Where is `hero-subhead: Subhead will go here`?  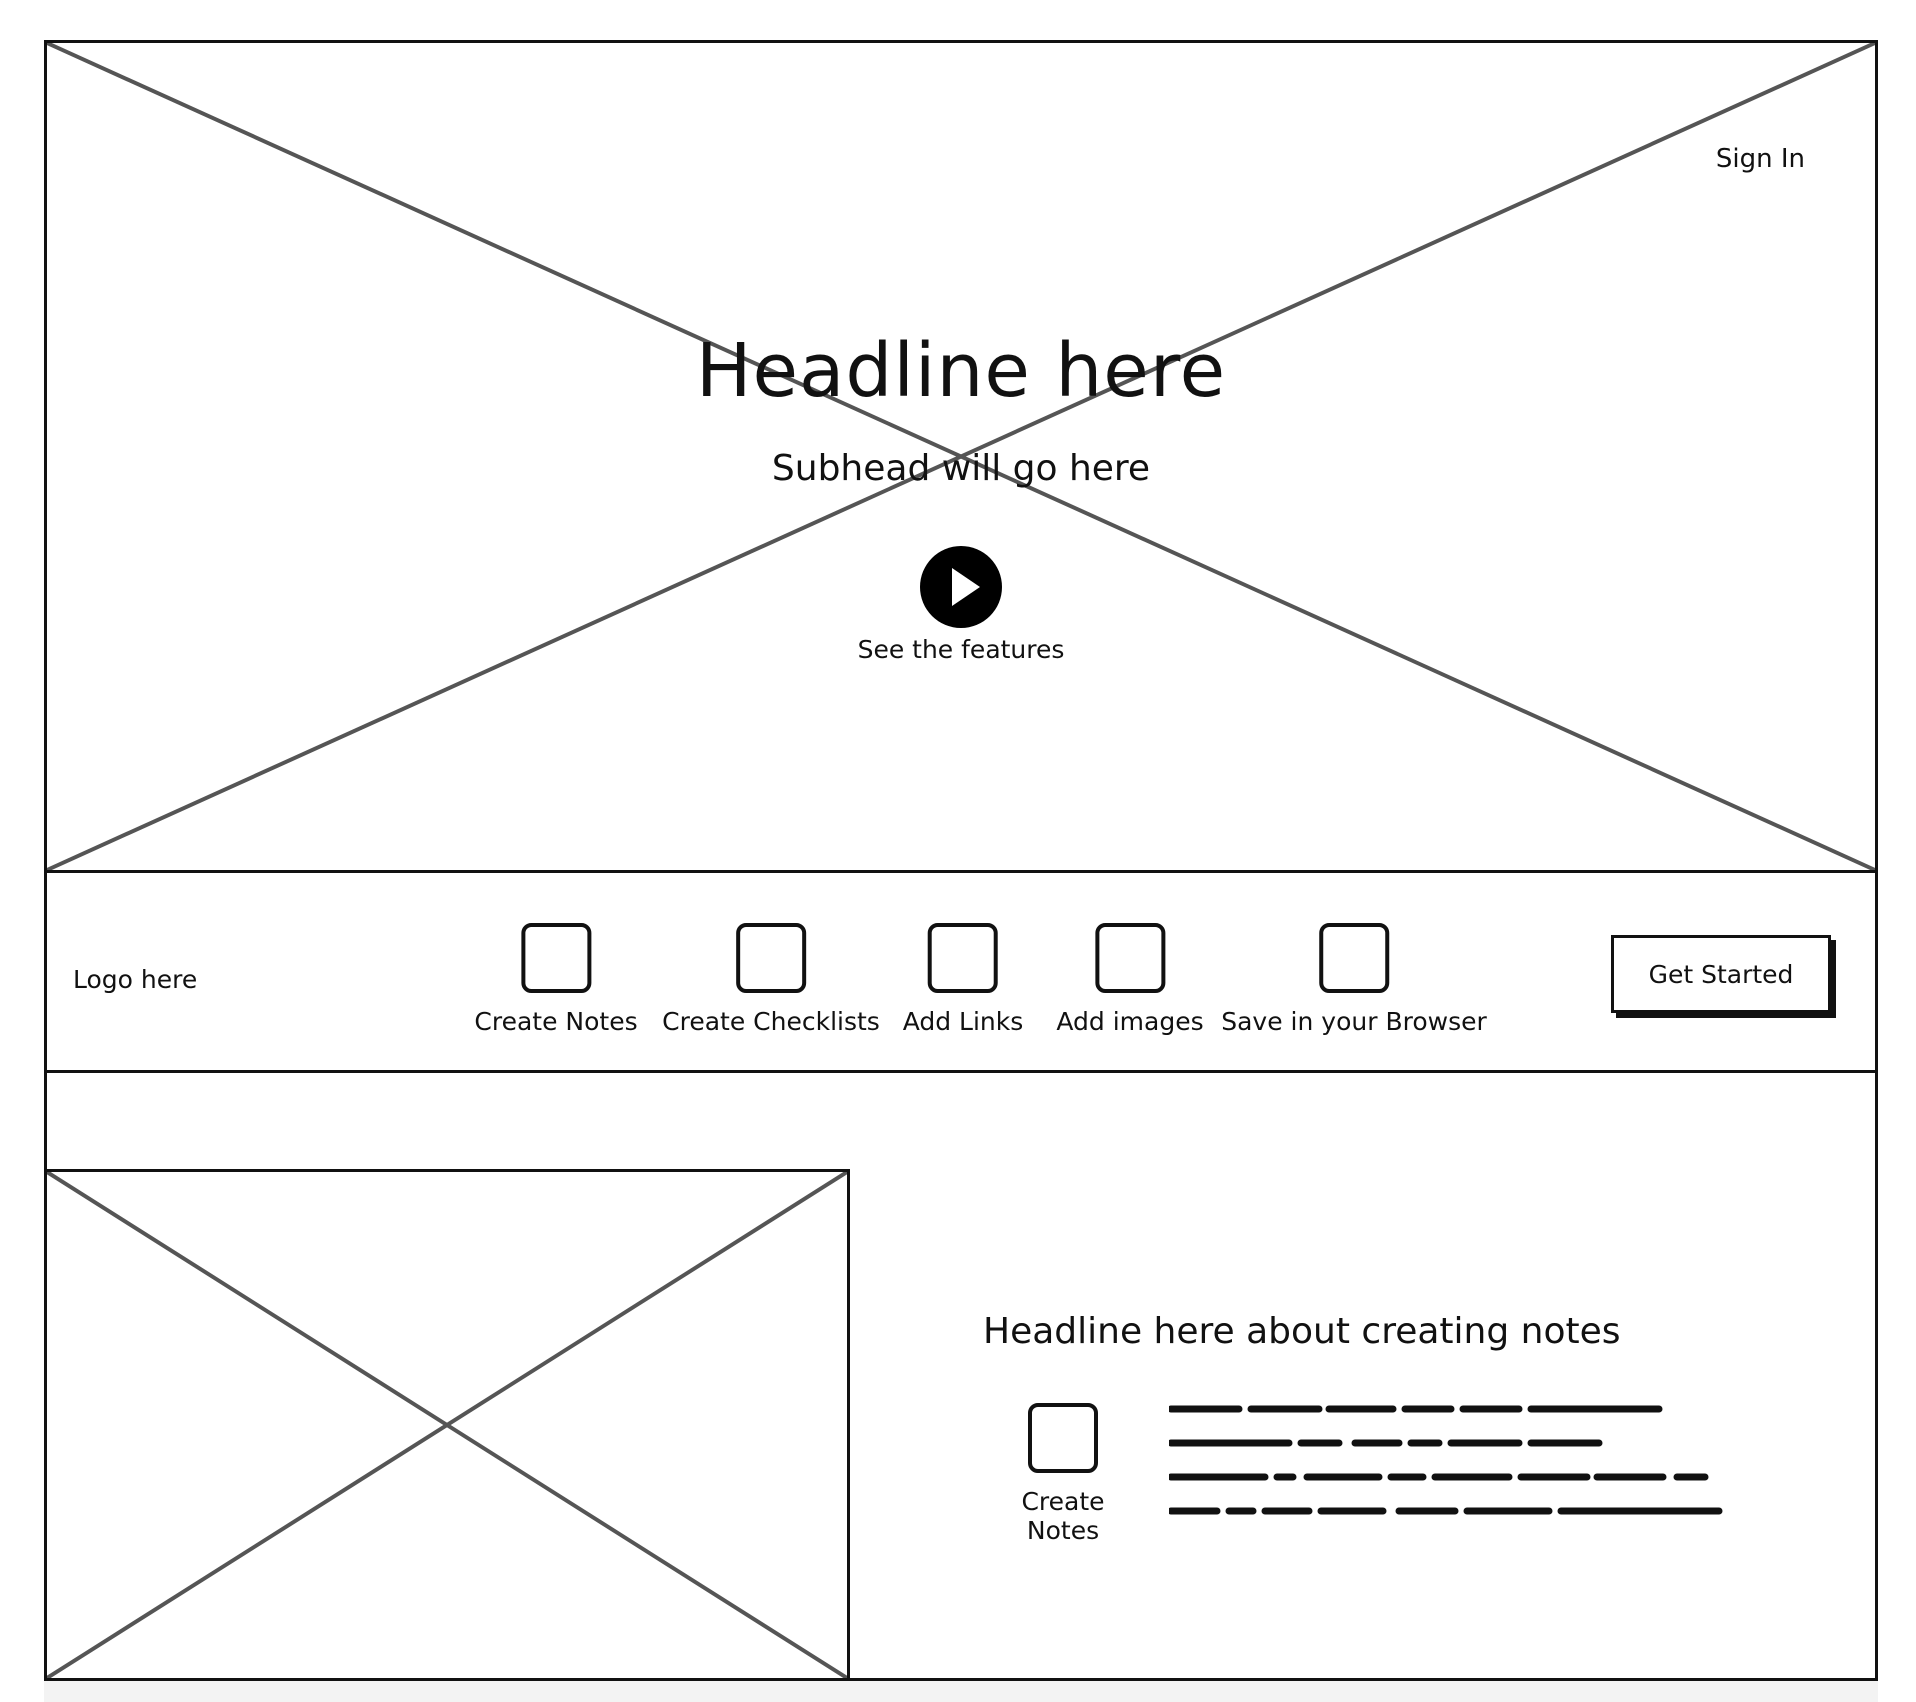 hero-subhead: Subhead will go here is located at coordinates (961, 468).